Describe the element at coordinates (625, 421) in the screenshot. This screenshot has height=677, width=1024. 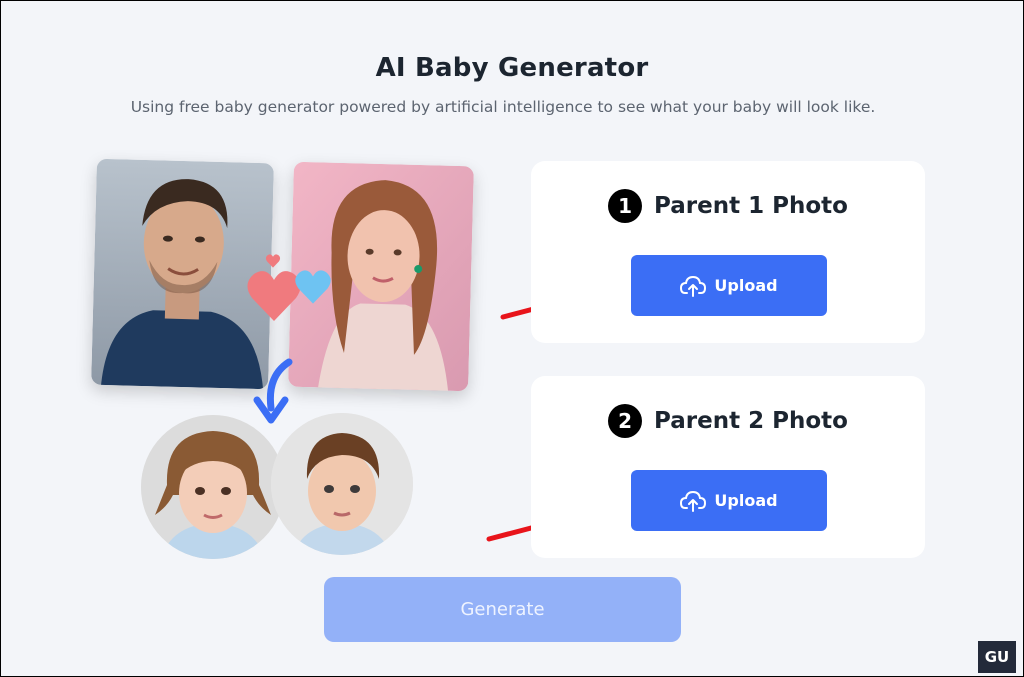
I see `parent2-step-badge: 2` at that location.